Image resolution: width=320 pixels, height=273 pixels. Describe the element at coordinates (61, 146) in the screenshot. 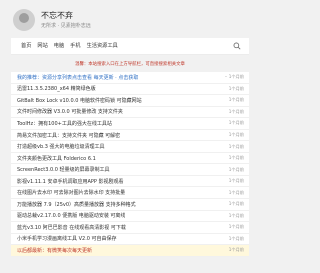

I see `post-title: 打造超级vb.3 强大的电脑垃圾清理工具` at that location.